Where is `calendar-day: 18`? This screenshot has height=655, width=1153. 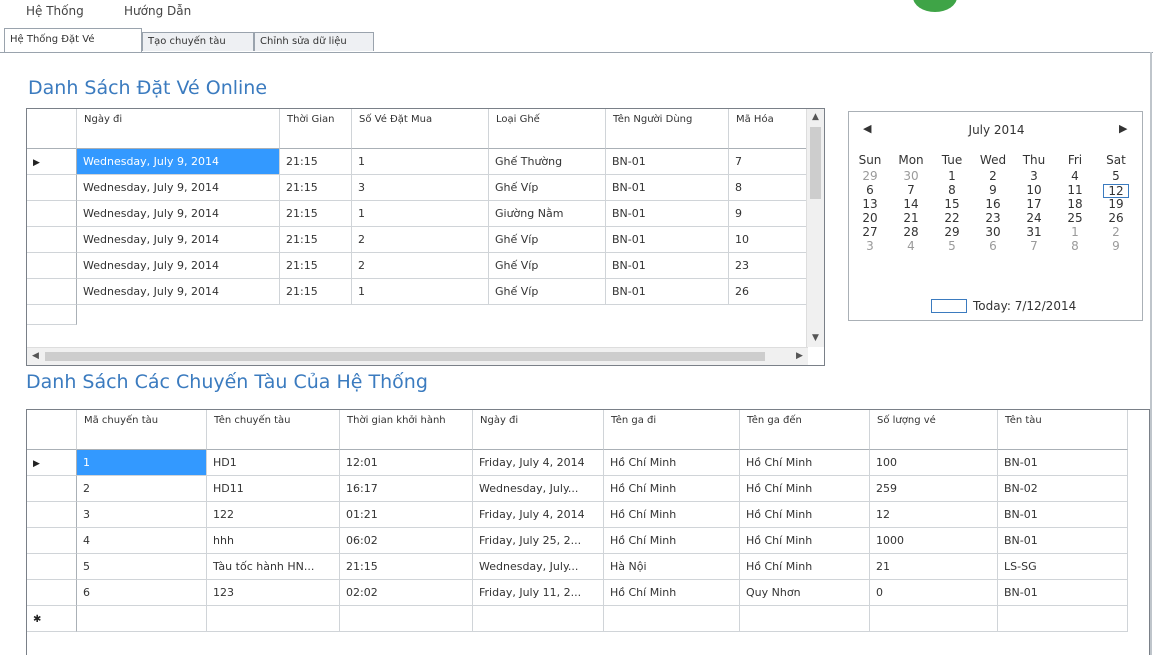
calendar-day: 18 is located at coordinates (1075, 204).